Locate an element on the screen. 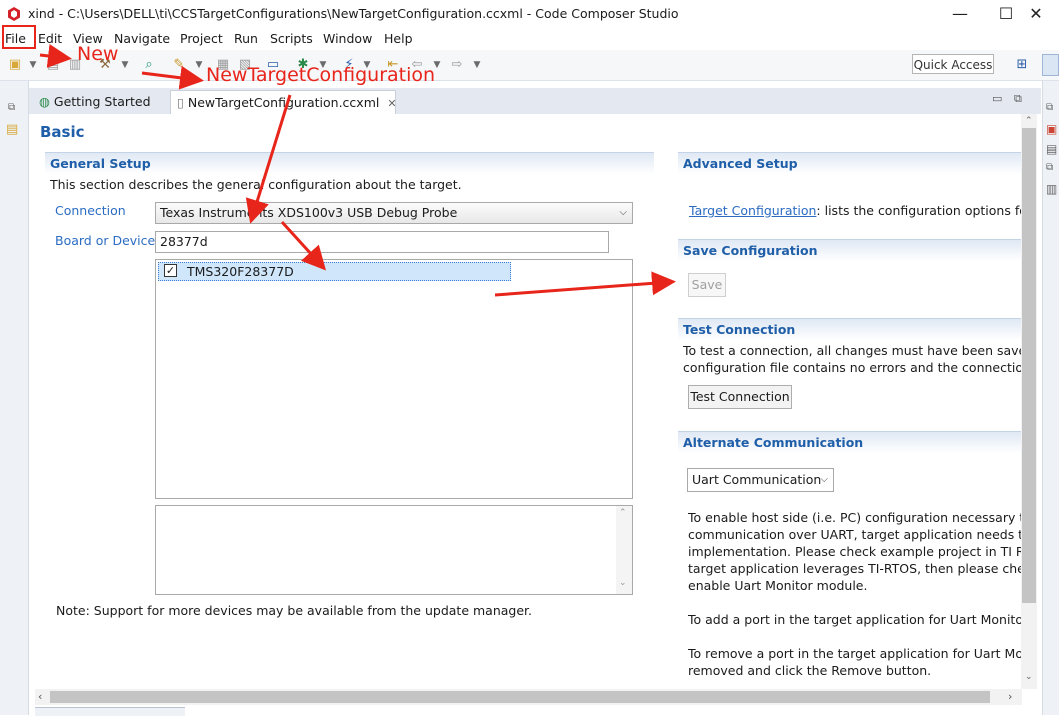  menu-run: Run is located at coordinates (246, 38).